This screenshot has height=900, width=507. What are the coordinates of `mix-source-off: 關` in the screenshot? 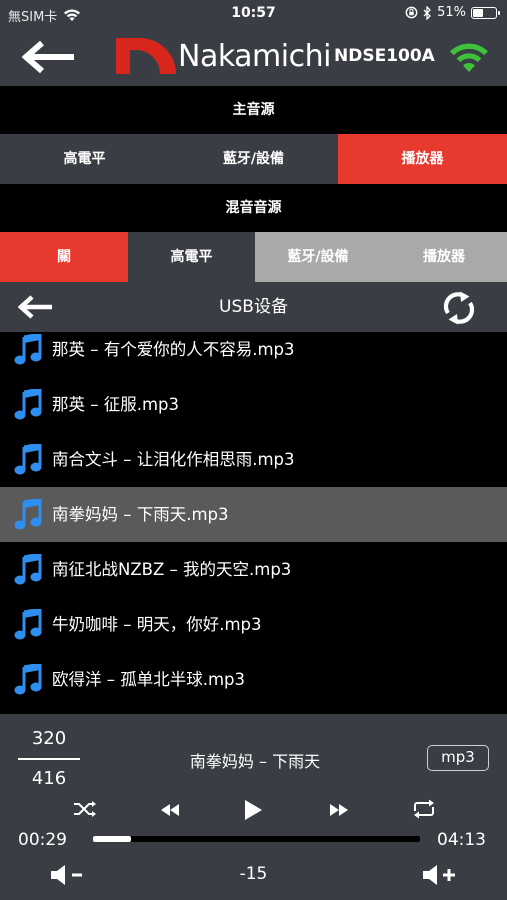 It's located at (64, 257).